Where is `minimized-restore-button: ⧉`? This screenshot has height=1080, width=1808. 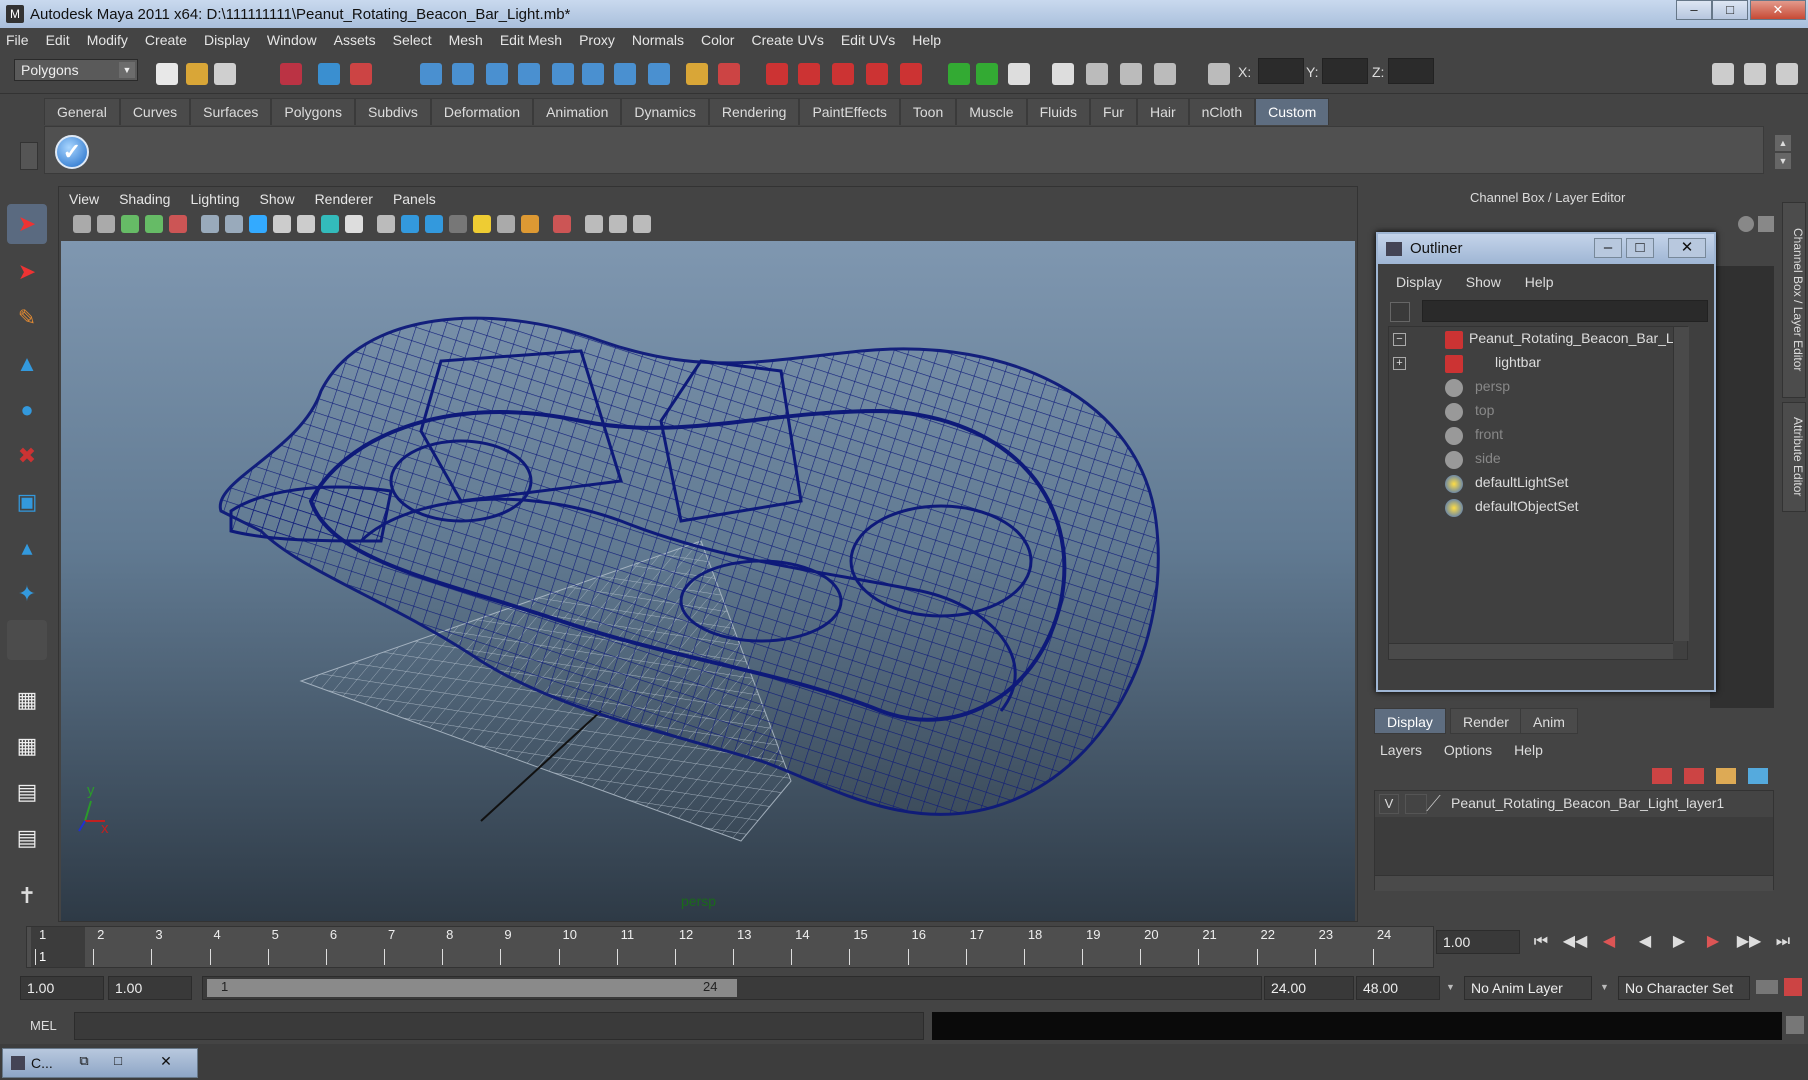 minimized-restore-button: ⧉ is located at coordinates (84, 1063).